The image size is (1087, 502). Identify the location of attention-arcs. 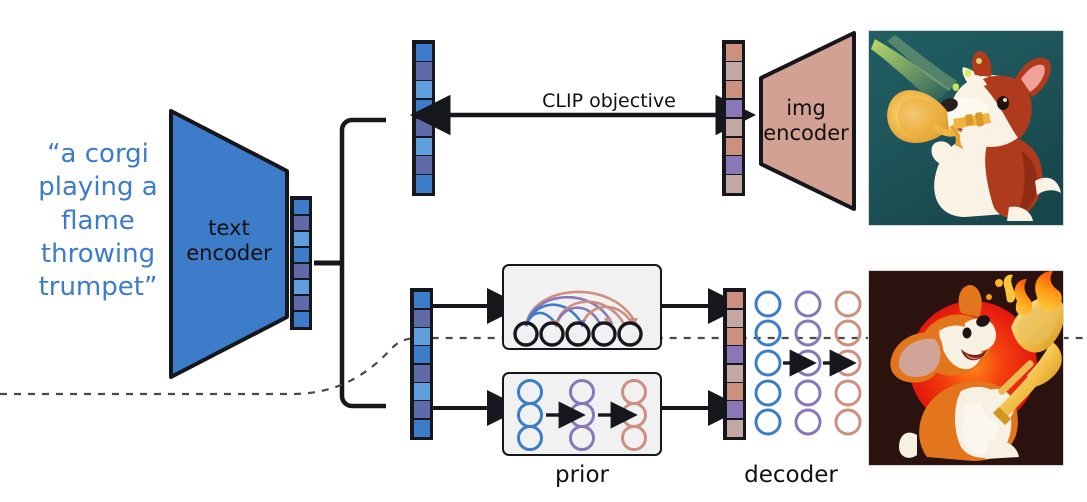
(578, 318).